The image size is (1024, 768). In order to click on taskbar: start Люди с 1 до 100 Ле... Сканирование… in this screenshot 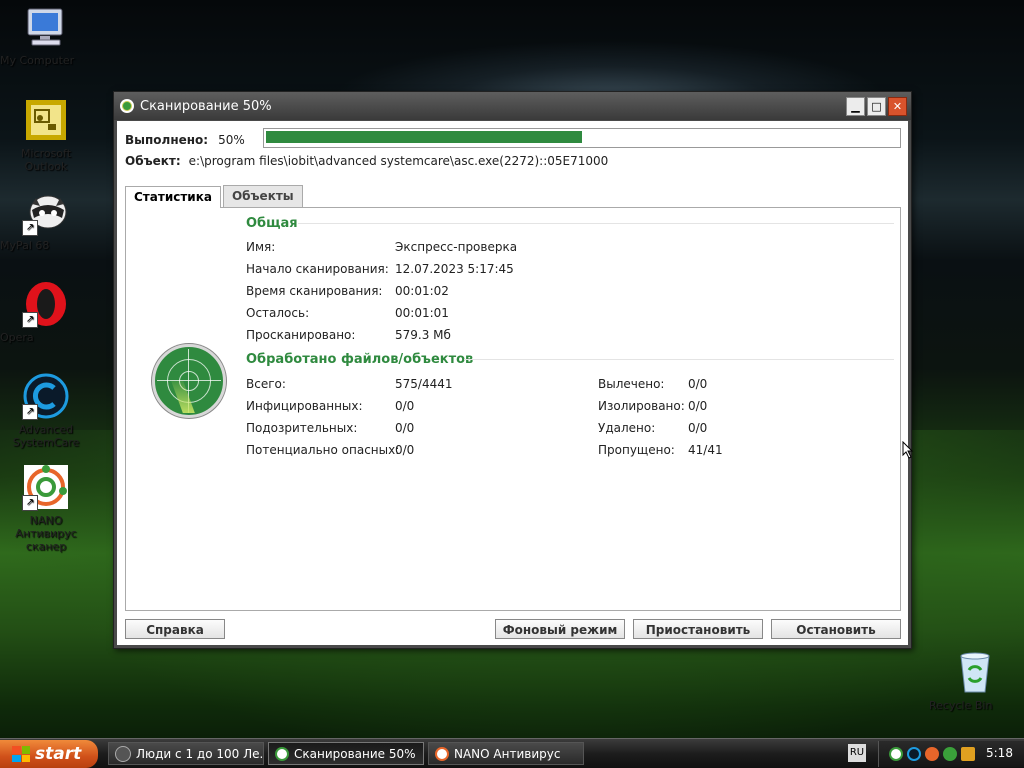, I will do `click(512, 753)`.